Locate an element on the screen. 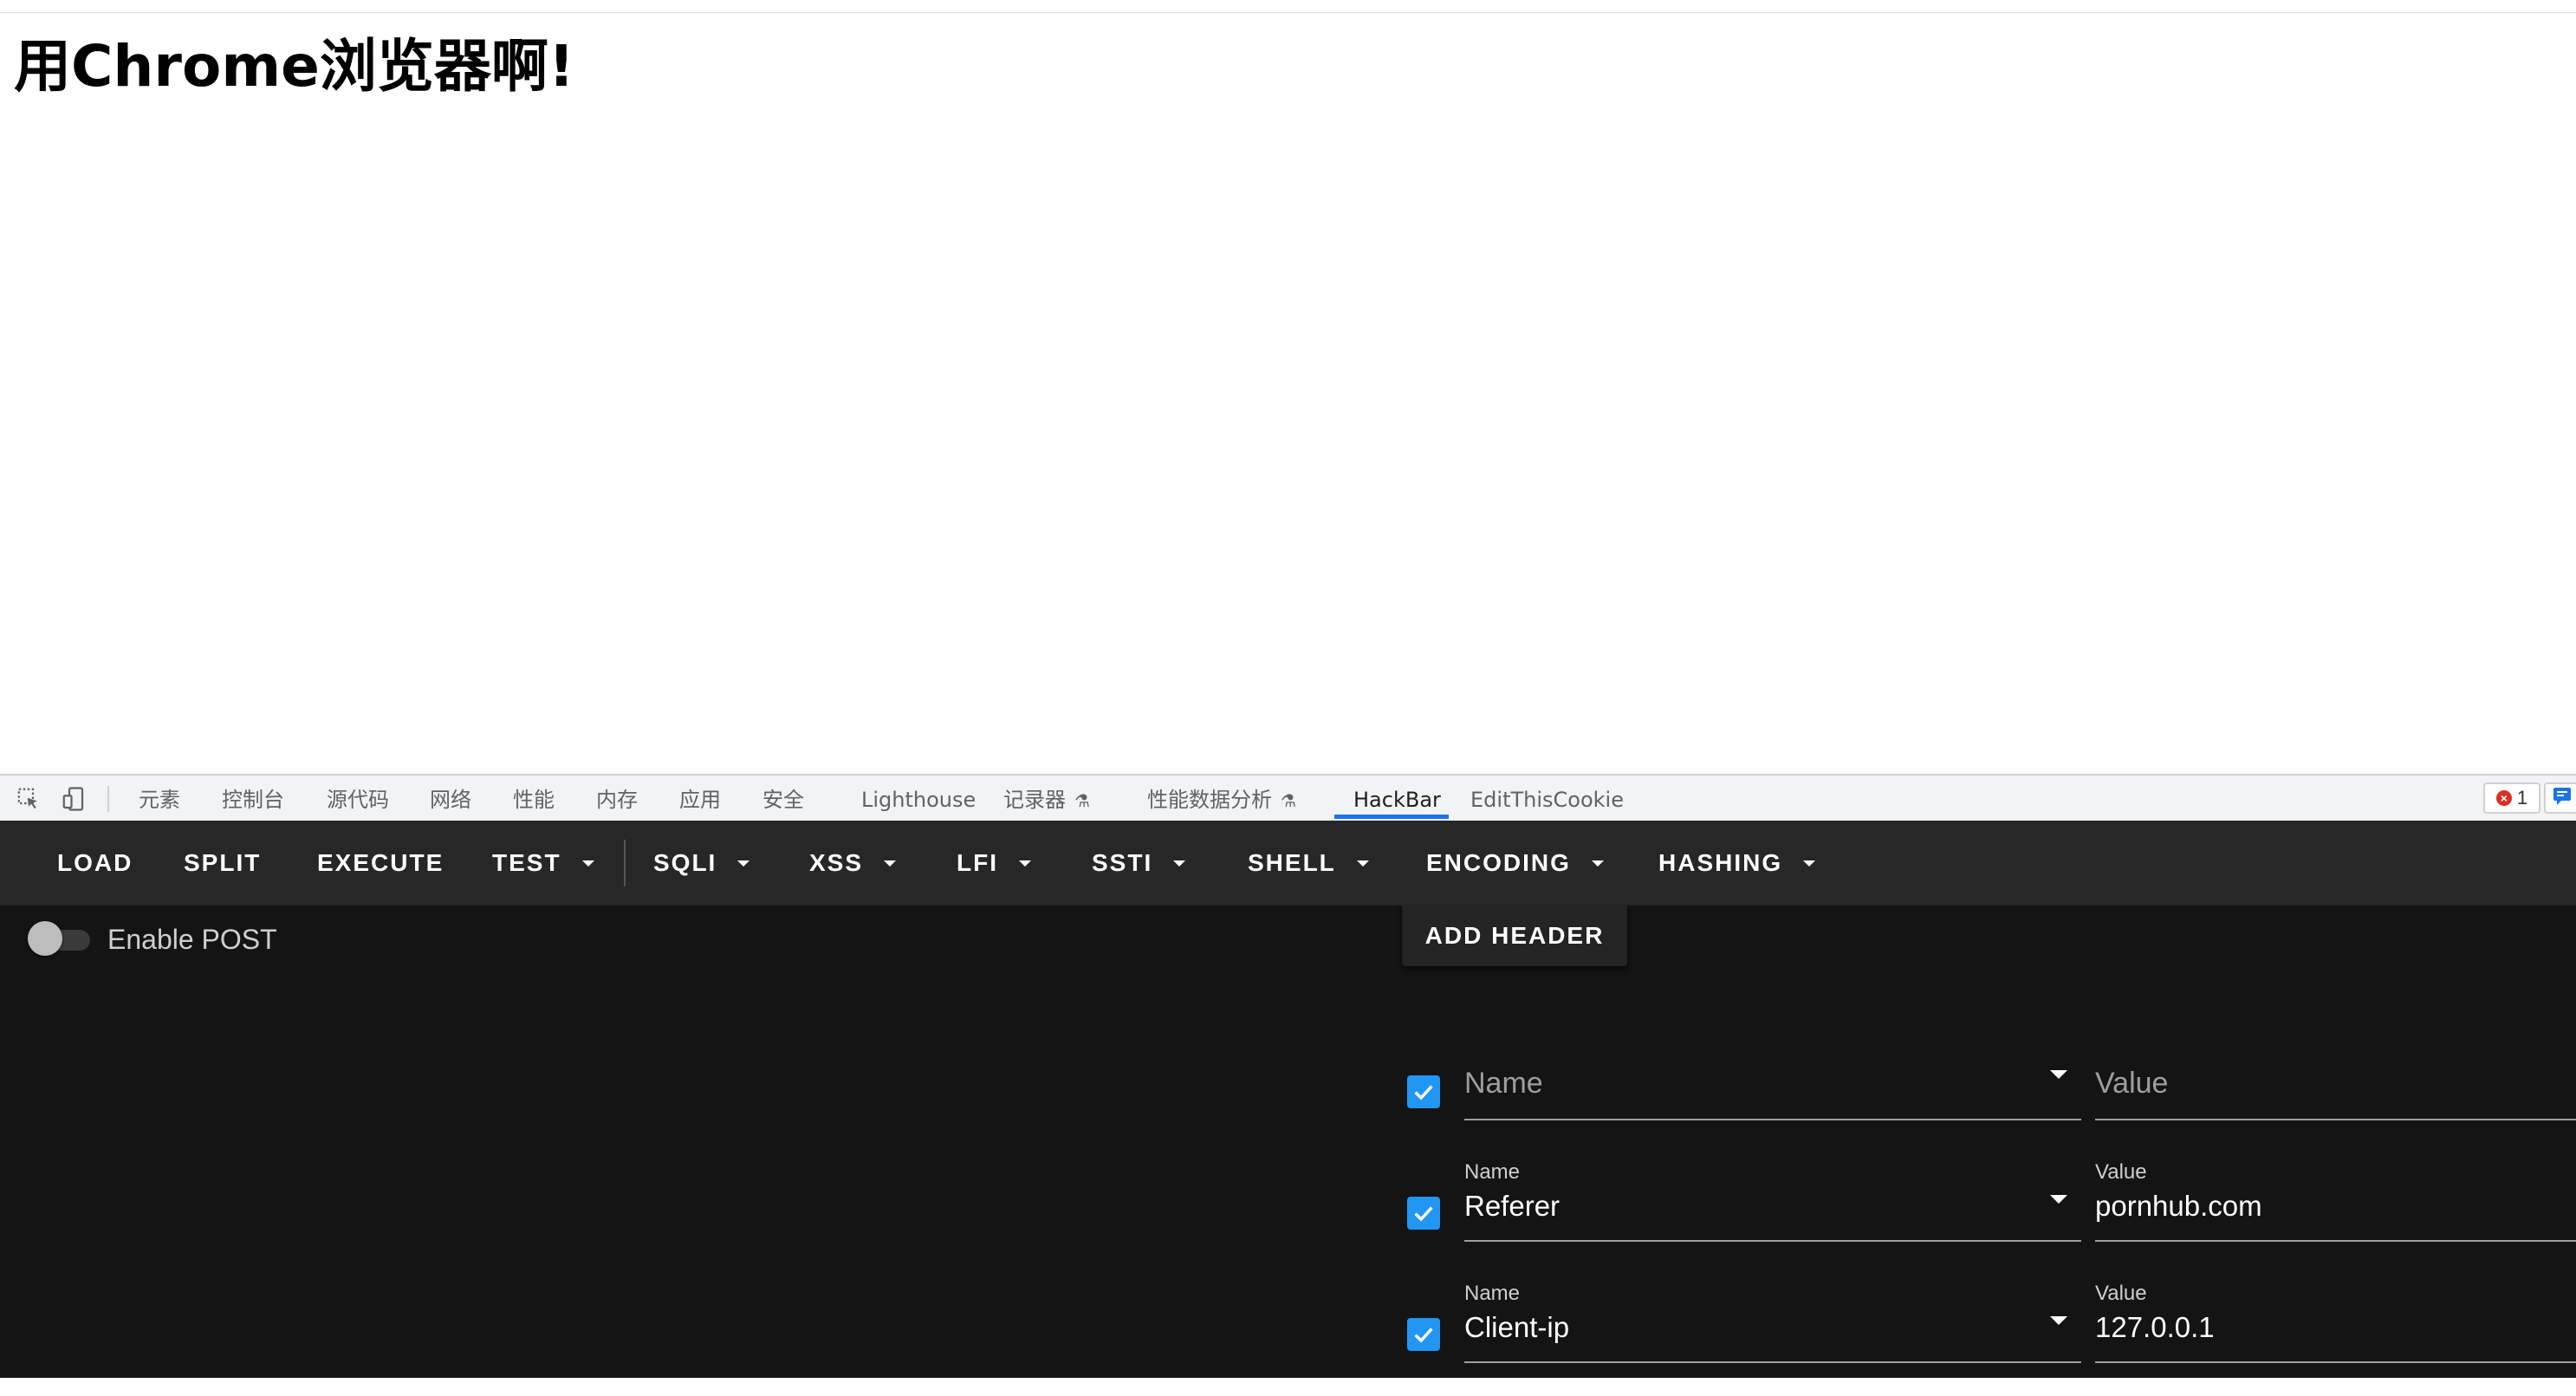  header-value-text: pornhub.com is located at coordinates (2179, 1206).